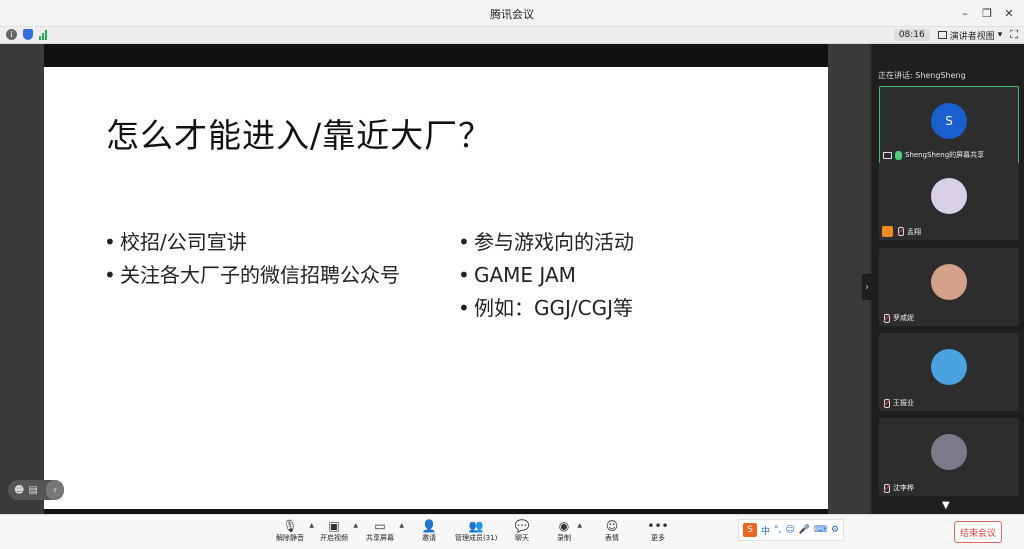 The height and width of the screenshot is (549, 1024). What do you see at coordinates (903, 318) in the screenshot?
I see `participant-name: 罗咸妮` at bounding box center [903, 318].